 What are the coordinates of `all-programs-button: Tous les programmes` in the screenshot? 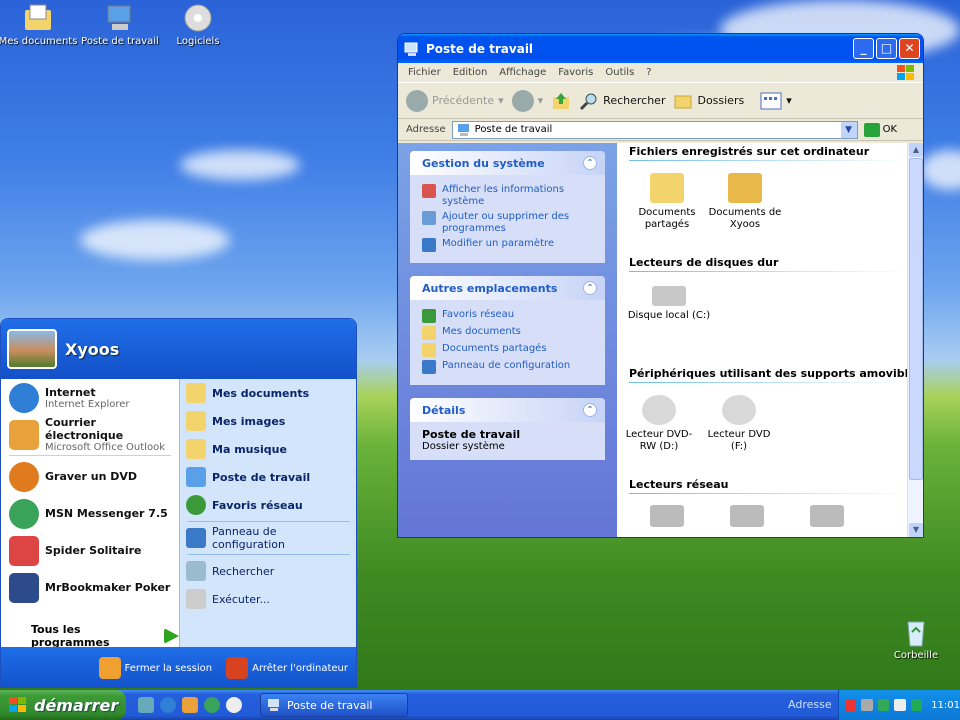 It's located at (105, 636).